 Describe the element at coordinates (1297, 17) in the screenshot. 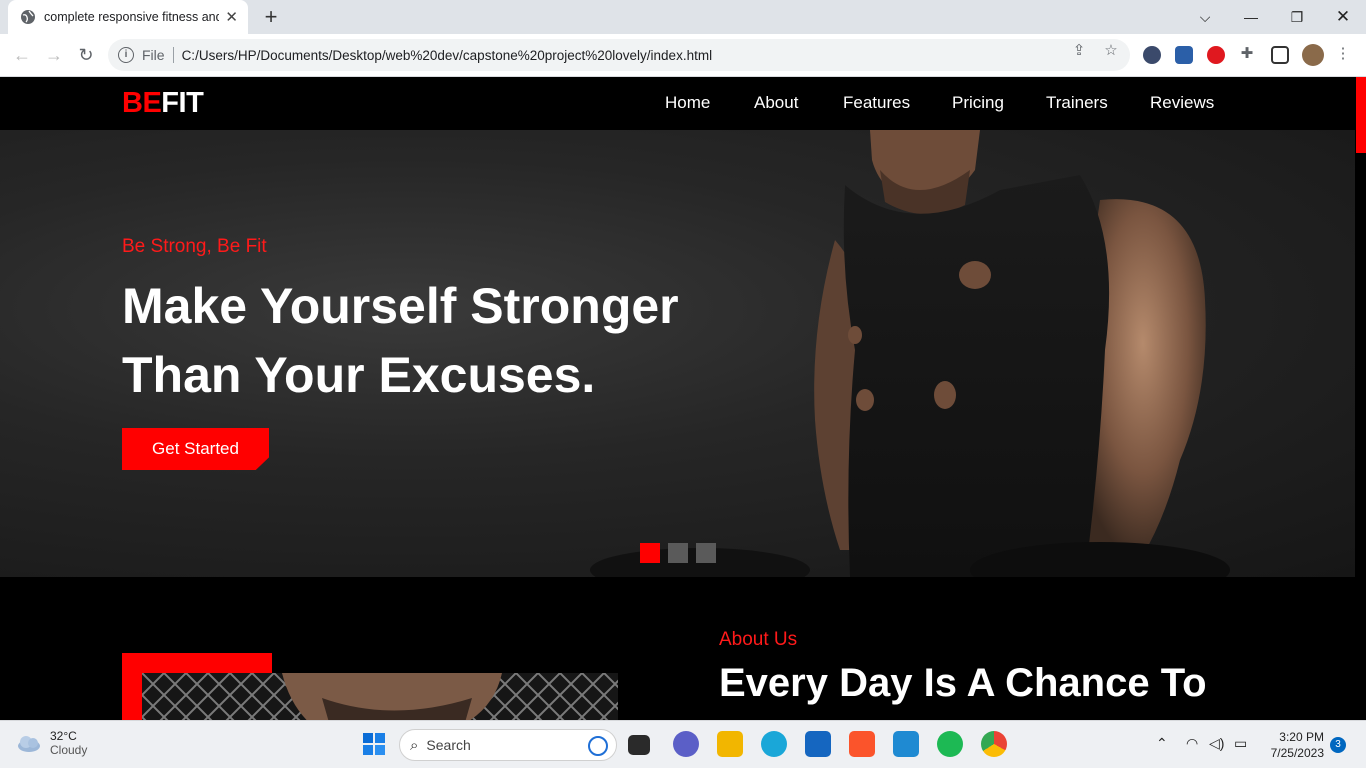

I see `maximize-button: ❐` at that location.